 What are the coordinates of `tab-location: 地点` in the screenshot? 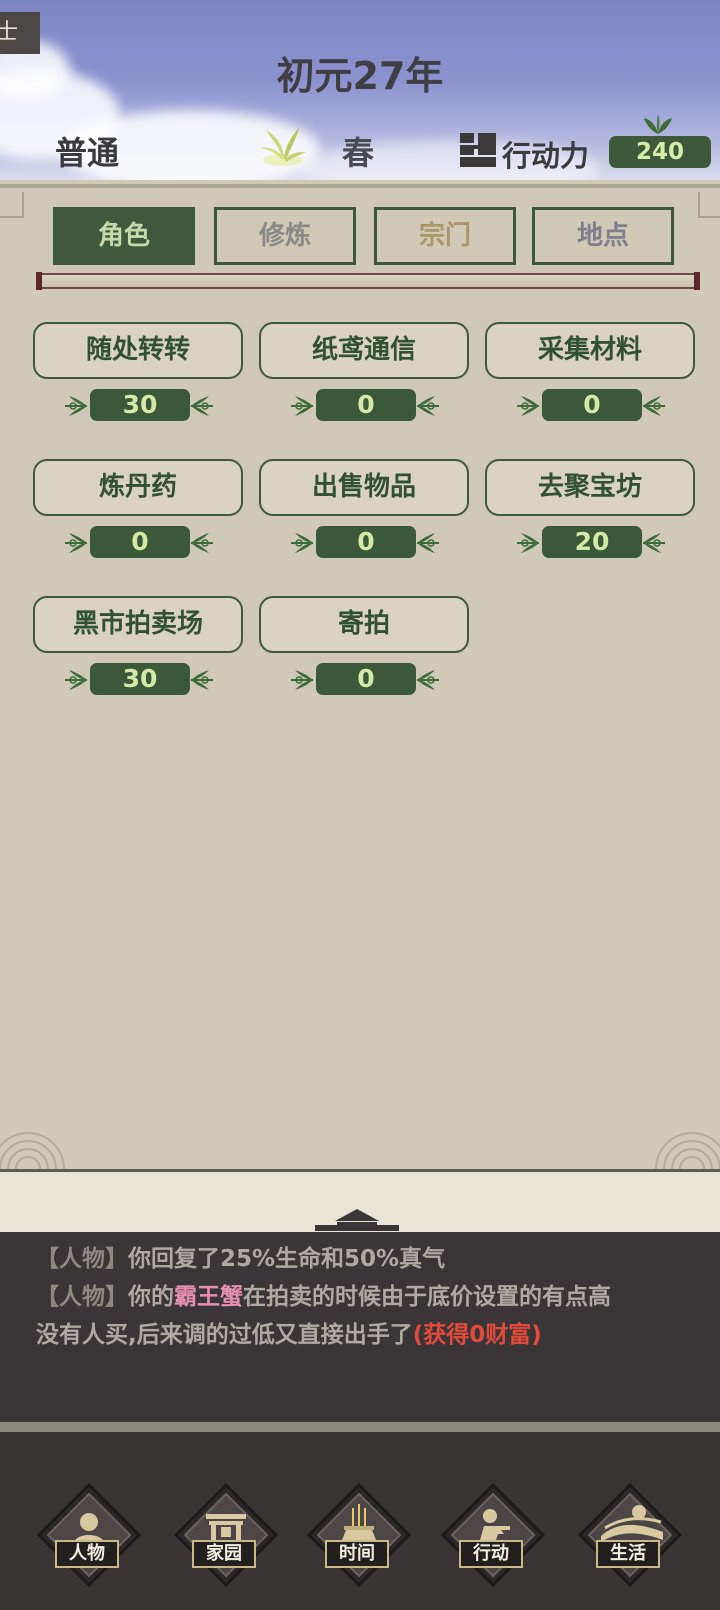 It's located at (603, 236).